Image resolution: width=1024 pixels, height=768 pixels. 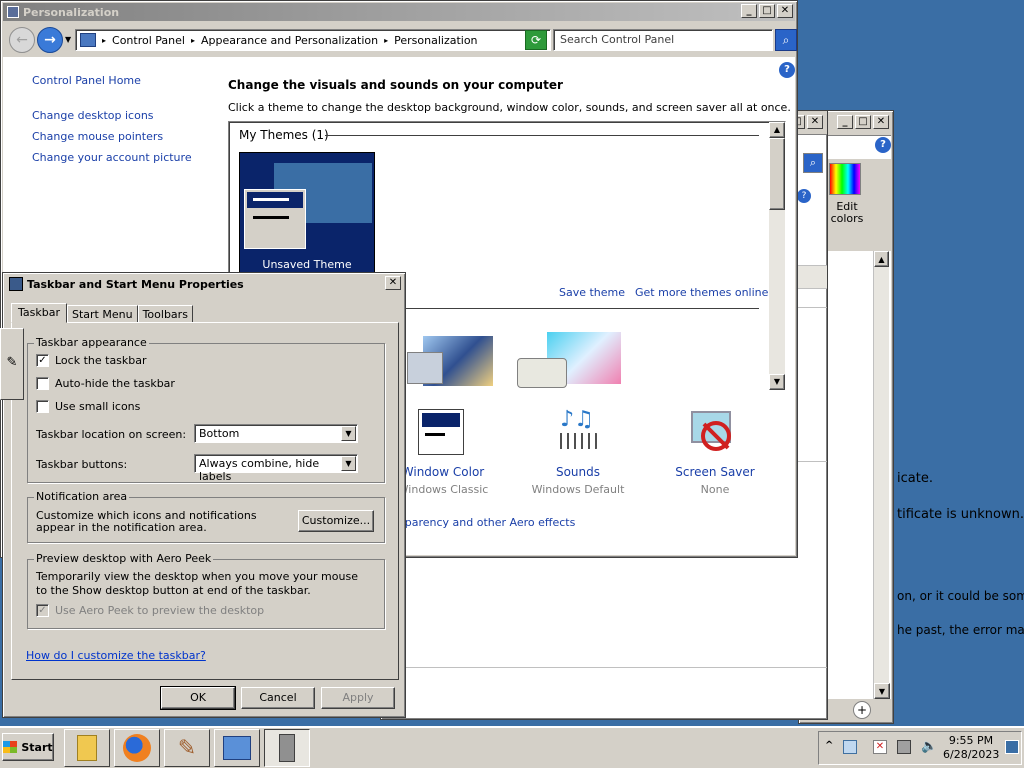 I want to click on maximize-button: □, so click(x=767, y=11).